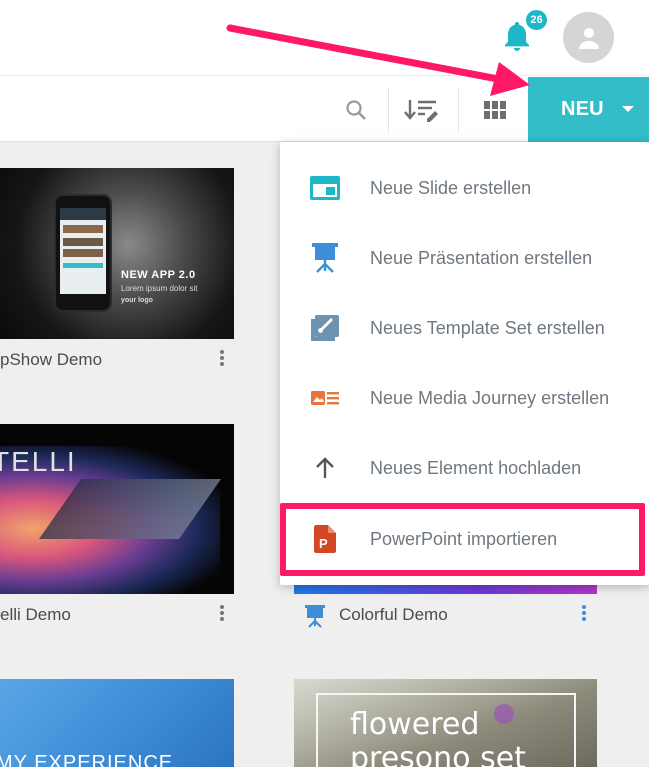  I want to click on toolbar: NEU, so click(324, 109).